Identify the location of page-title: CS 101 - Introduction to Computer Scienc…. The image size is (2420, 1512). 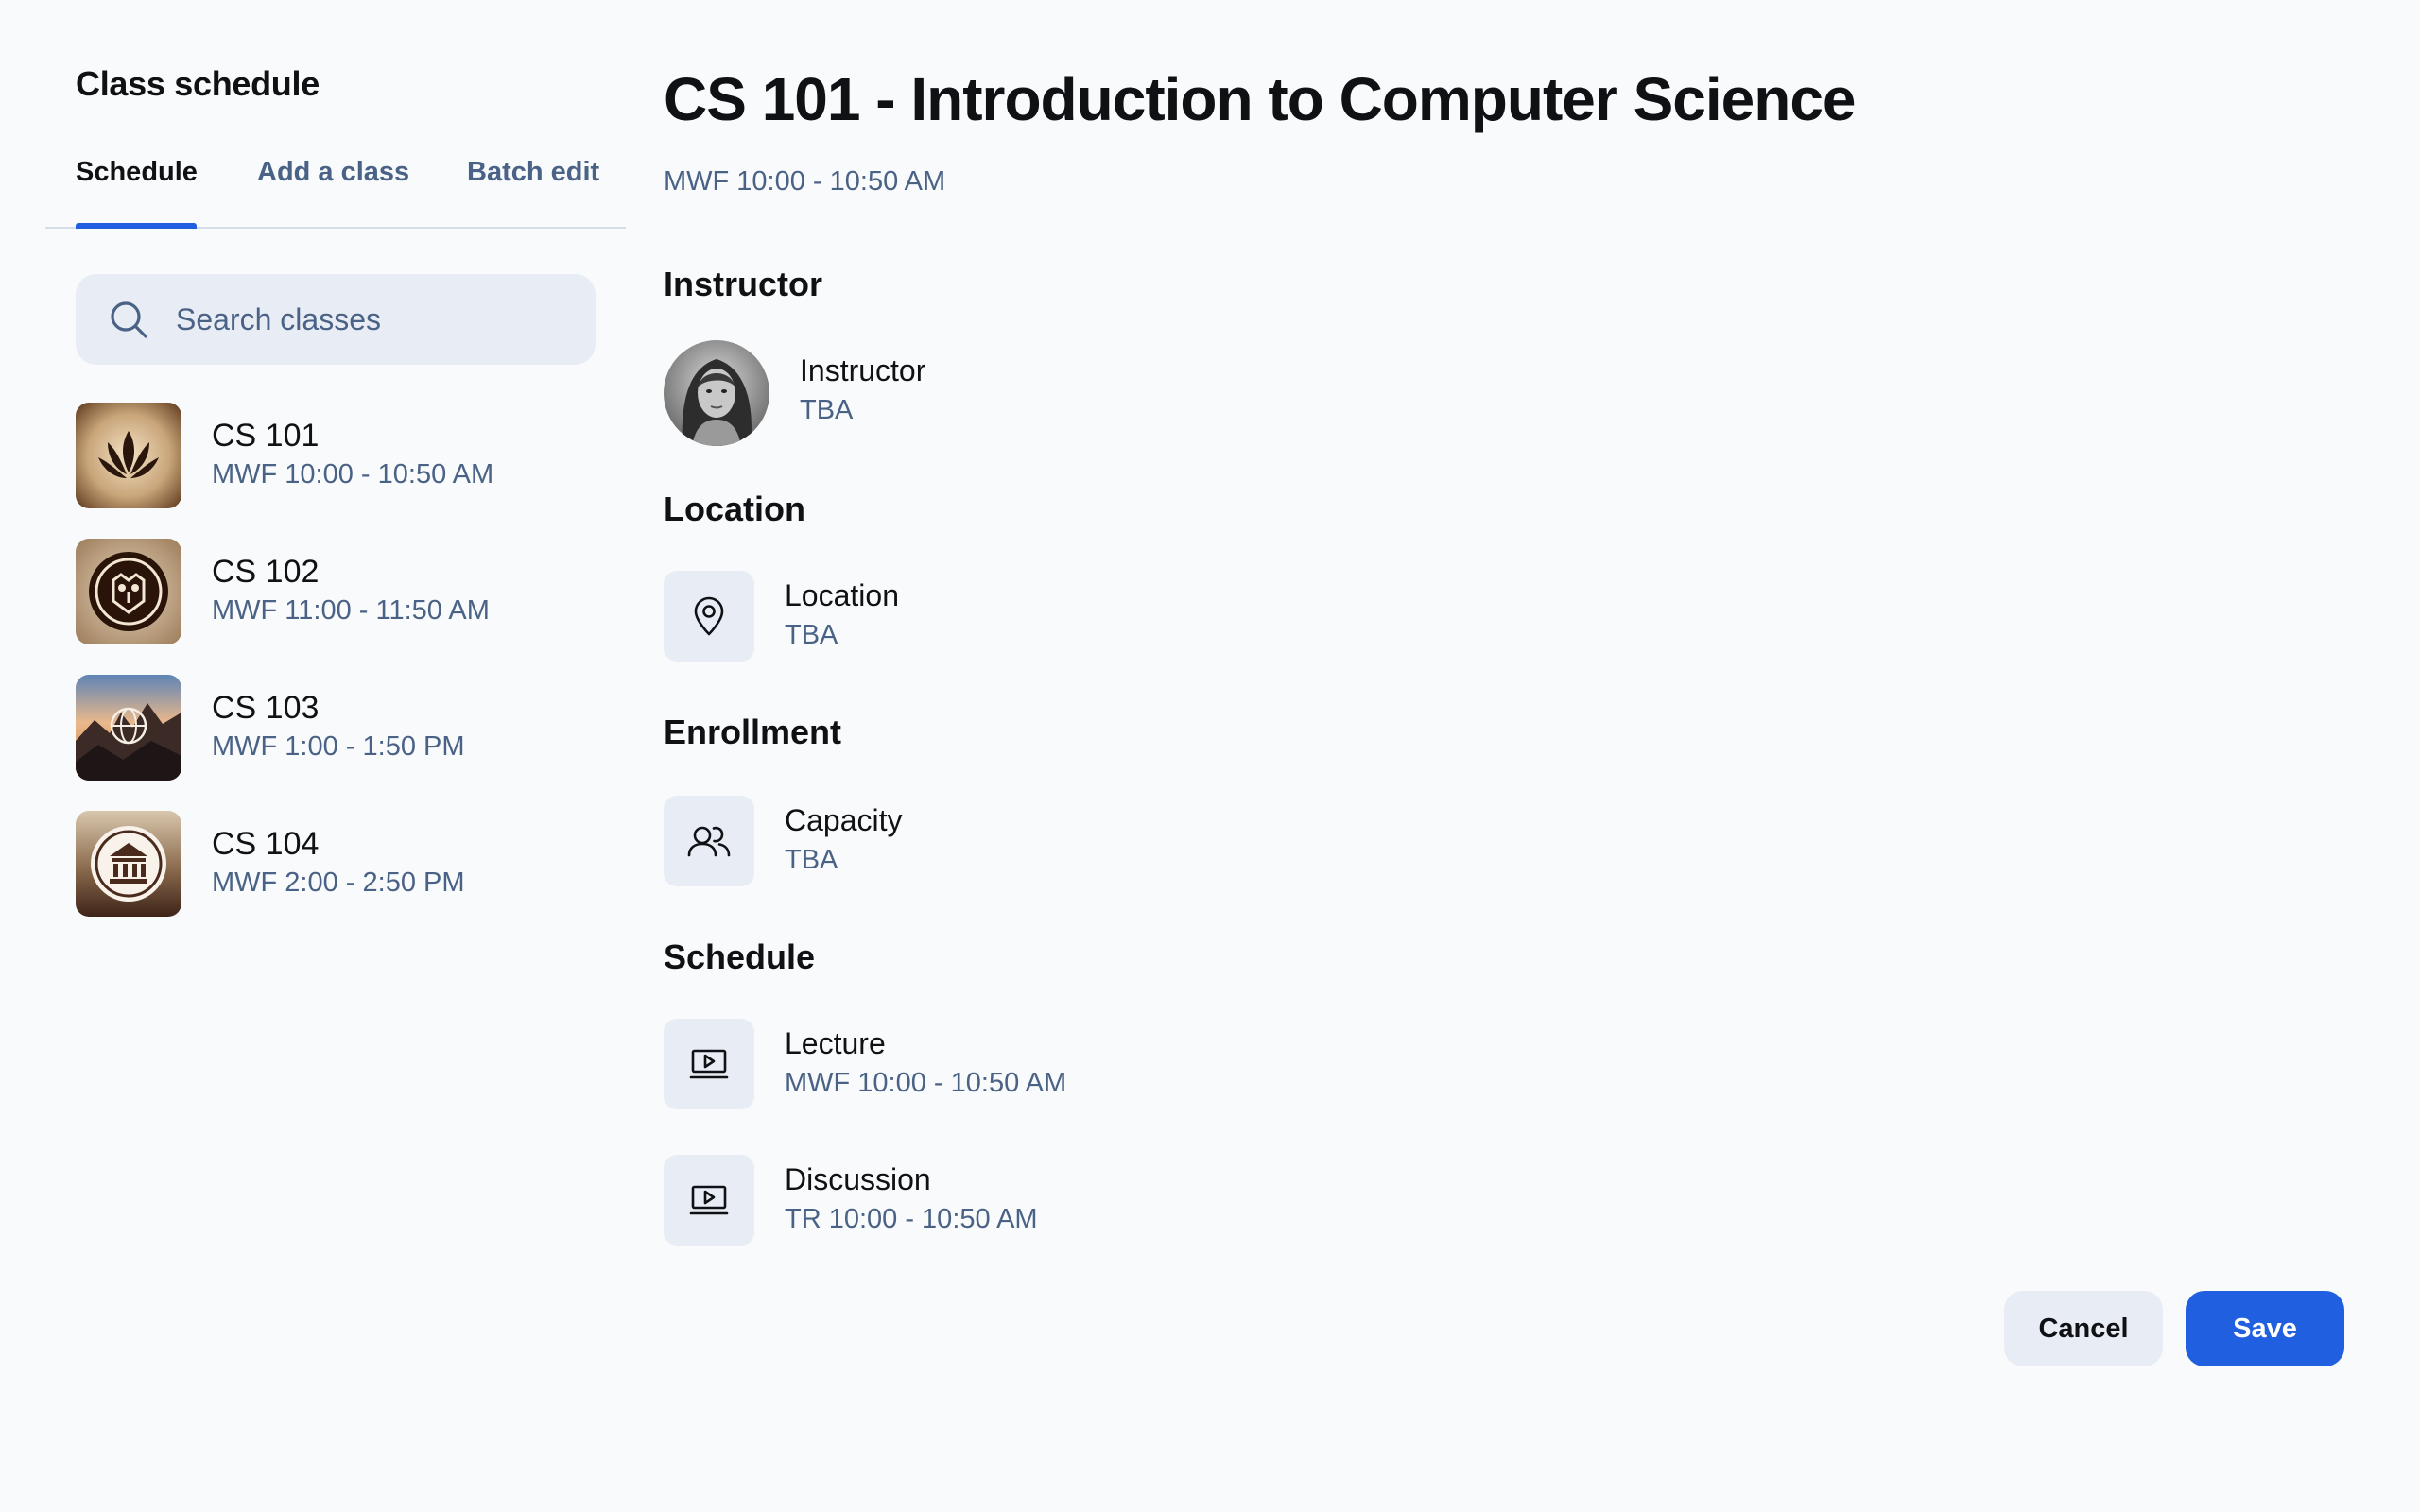
(1260, 99).